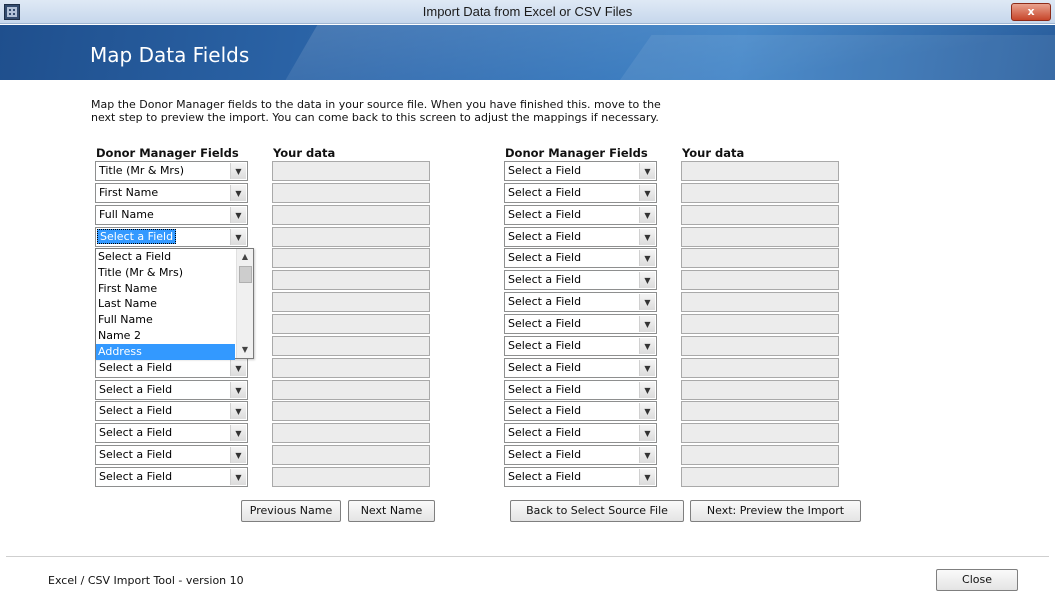 Image resolution: width=1055 pixels, height=600 pixels. Describe the element at coordinates (775, 511) in the screenshot. I see `next-preview-button: Next: Preview the Import` at that location.